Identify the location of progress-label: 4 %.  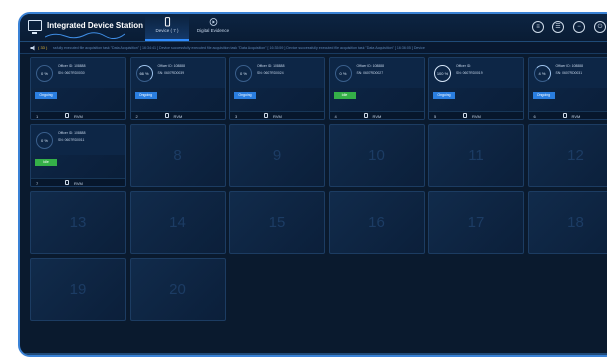
(542, 73).